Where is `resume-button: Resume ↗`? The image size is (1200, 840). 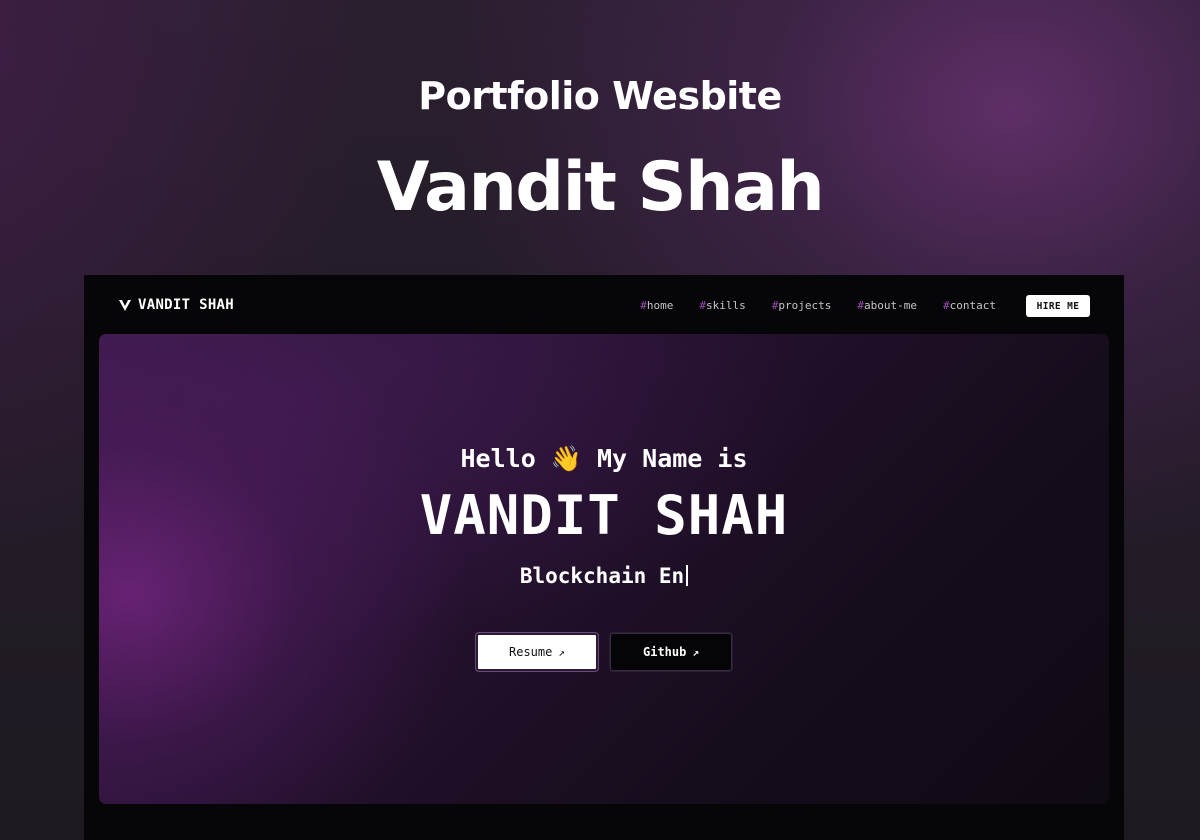
resume-button: Resume ↗ is located at coordinates (537, 652).